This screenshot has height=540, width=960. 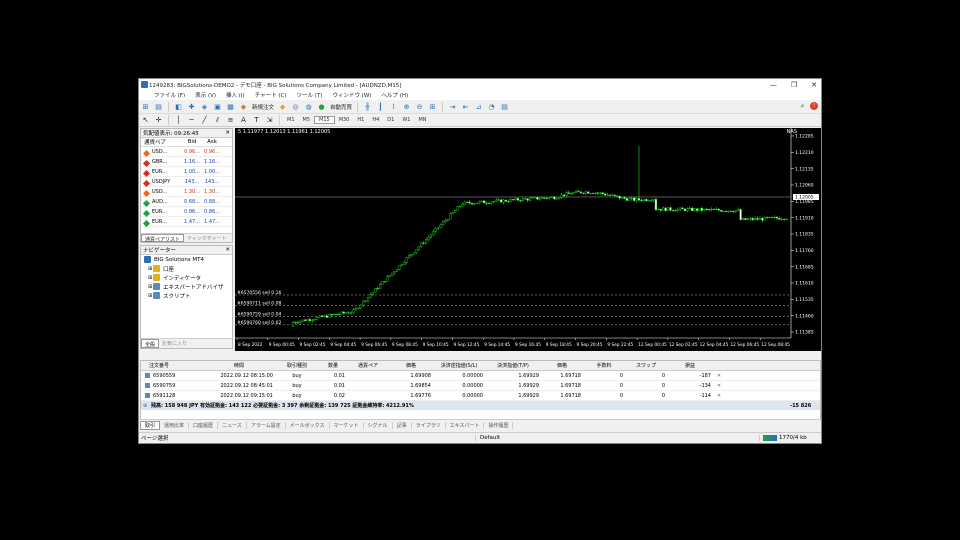 What do you see at coordinates (186, 277) in the screenshot?
I see `navigator-item-indicators: ⊞ インディケータ` at bounding box center [186, 277].